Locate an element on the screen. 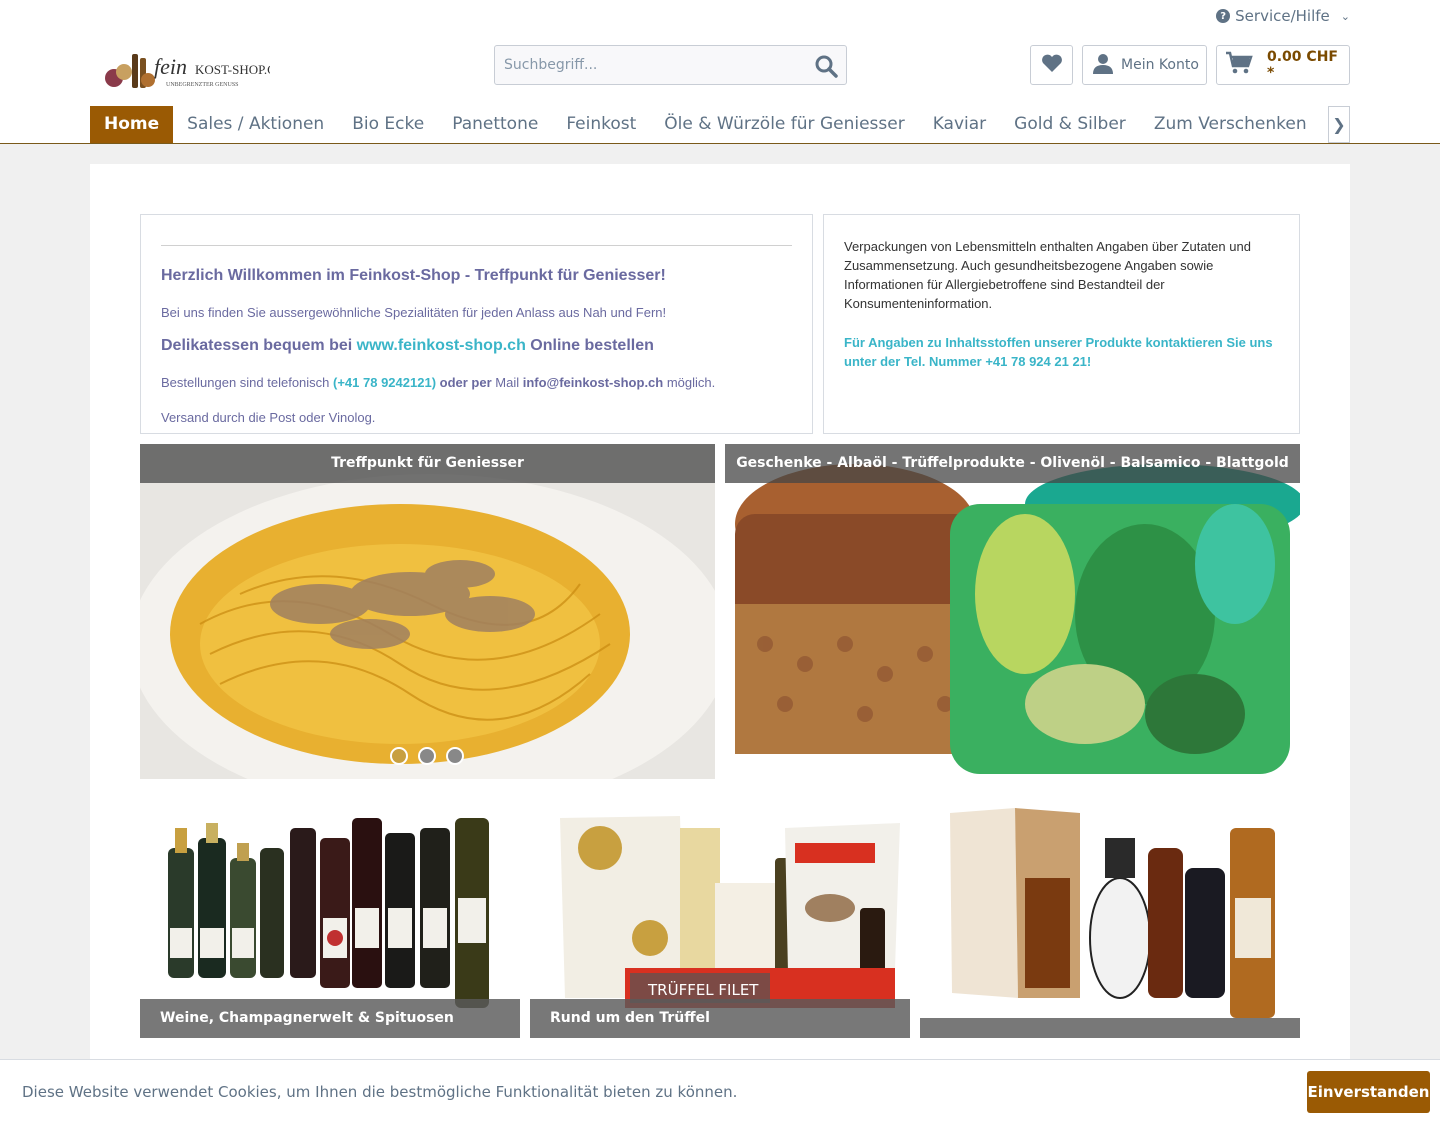 The height and width of the screenshot is (1123, 1440). cart-icon is located at coordinates (1239, 65).